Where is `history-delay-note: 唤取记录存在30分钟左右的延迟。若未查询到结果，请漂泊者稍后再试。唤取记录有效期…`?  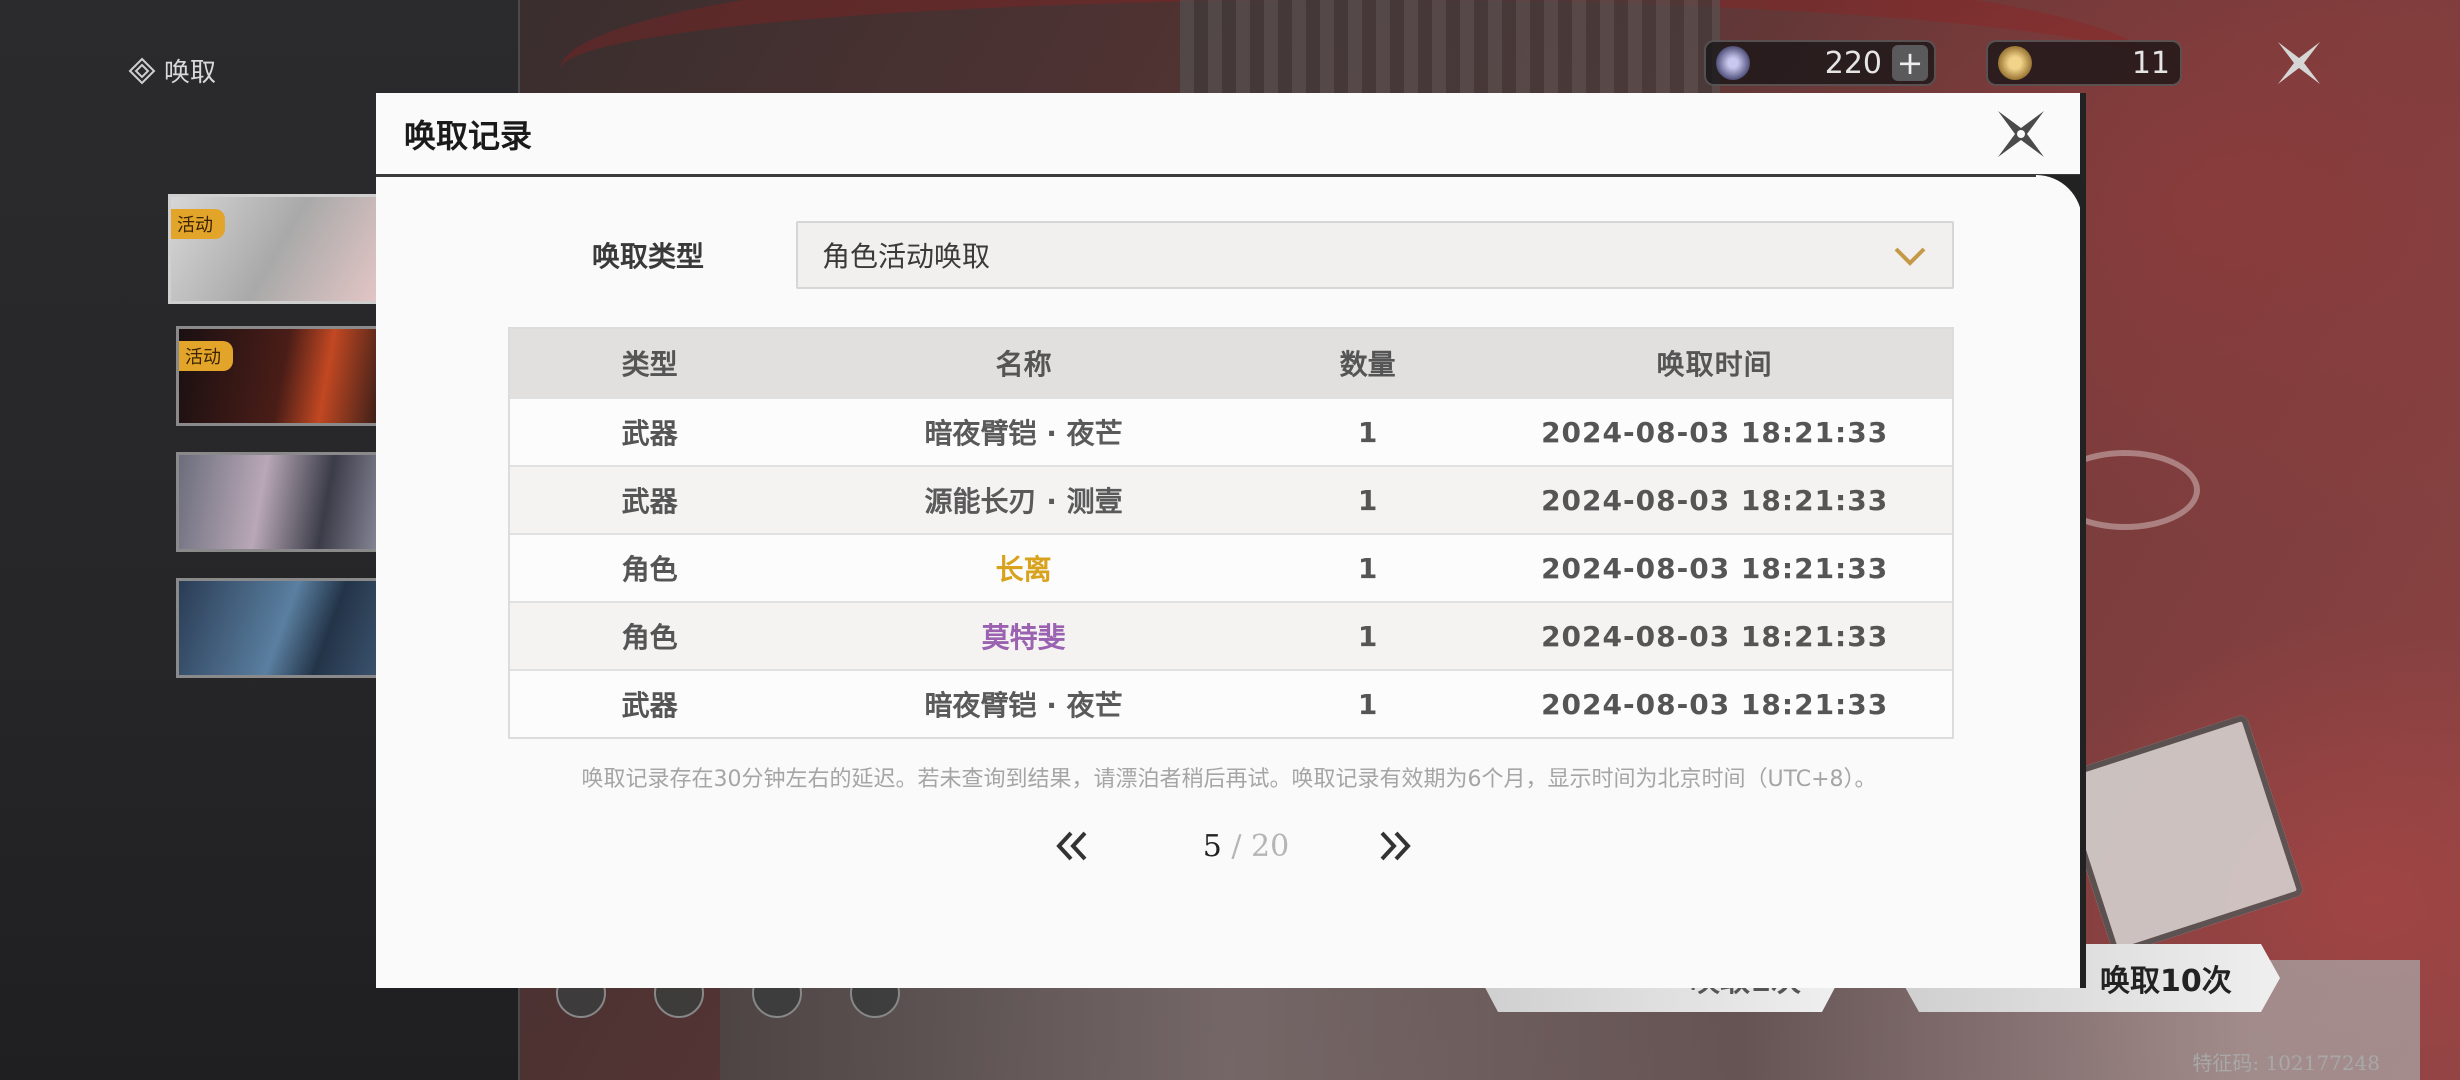 history-delay-note: 唤取记录存在30分钟左右的延迟。若未查询到结果，请漂泊者稍后再试。唤取记录有效期… is located at coordinates (1229, 779).